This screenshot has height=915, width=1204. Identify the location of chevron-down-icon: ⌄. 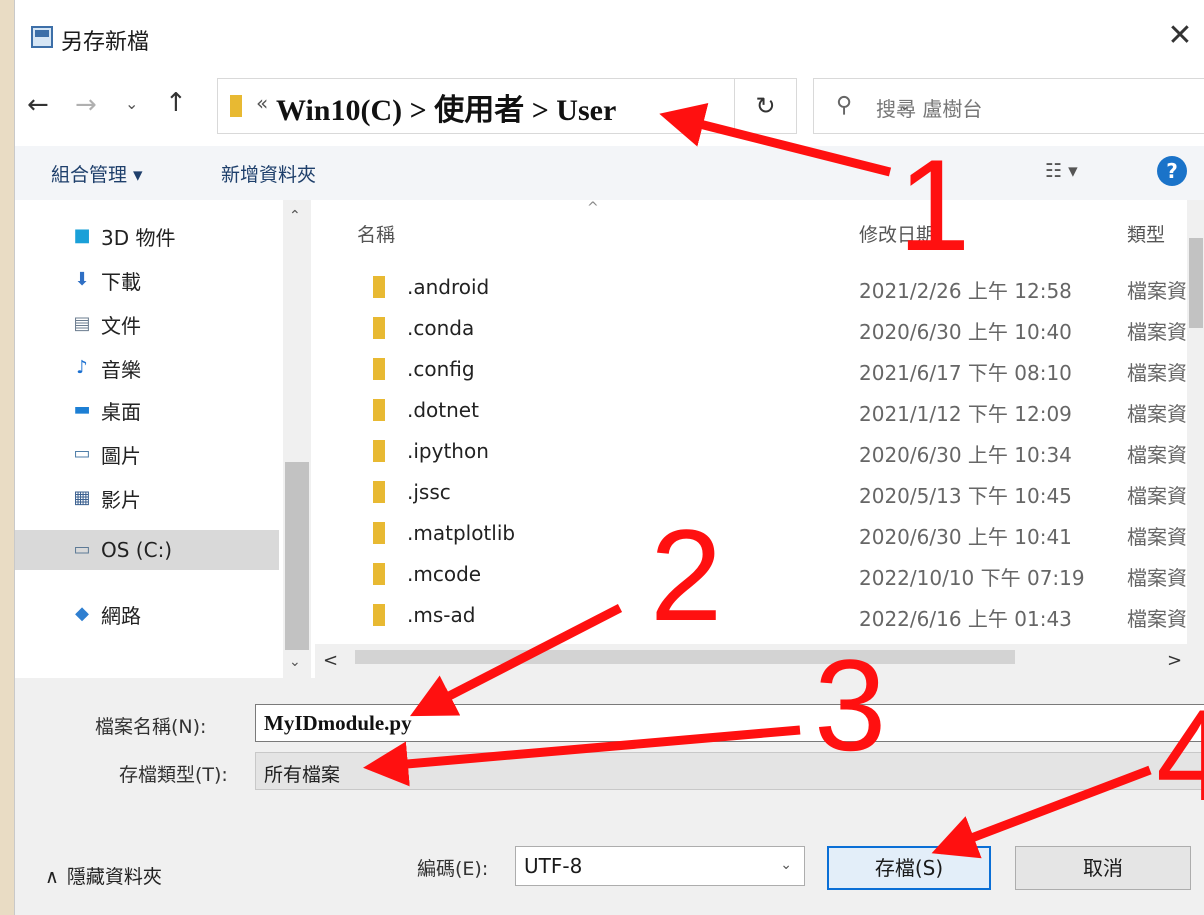
(786, 865).